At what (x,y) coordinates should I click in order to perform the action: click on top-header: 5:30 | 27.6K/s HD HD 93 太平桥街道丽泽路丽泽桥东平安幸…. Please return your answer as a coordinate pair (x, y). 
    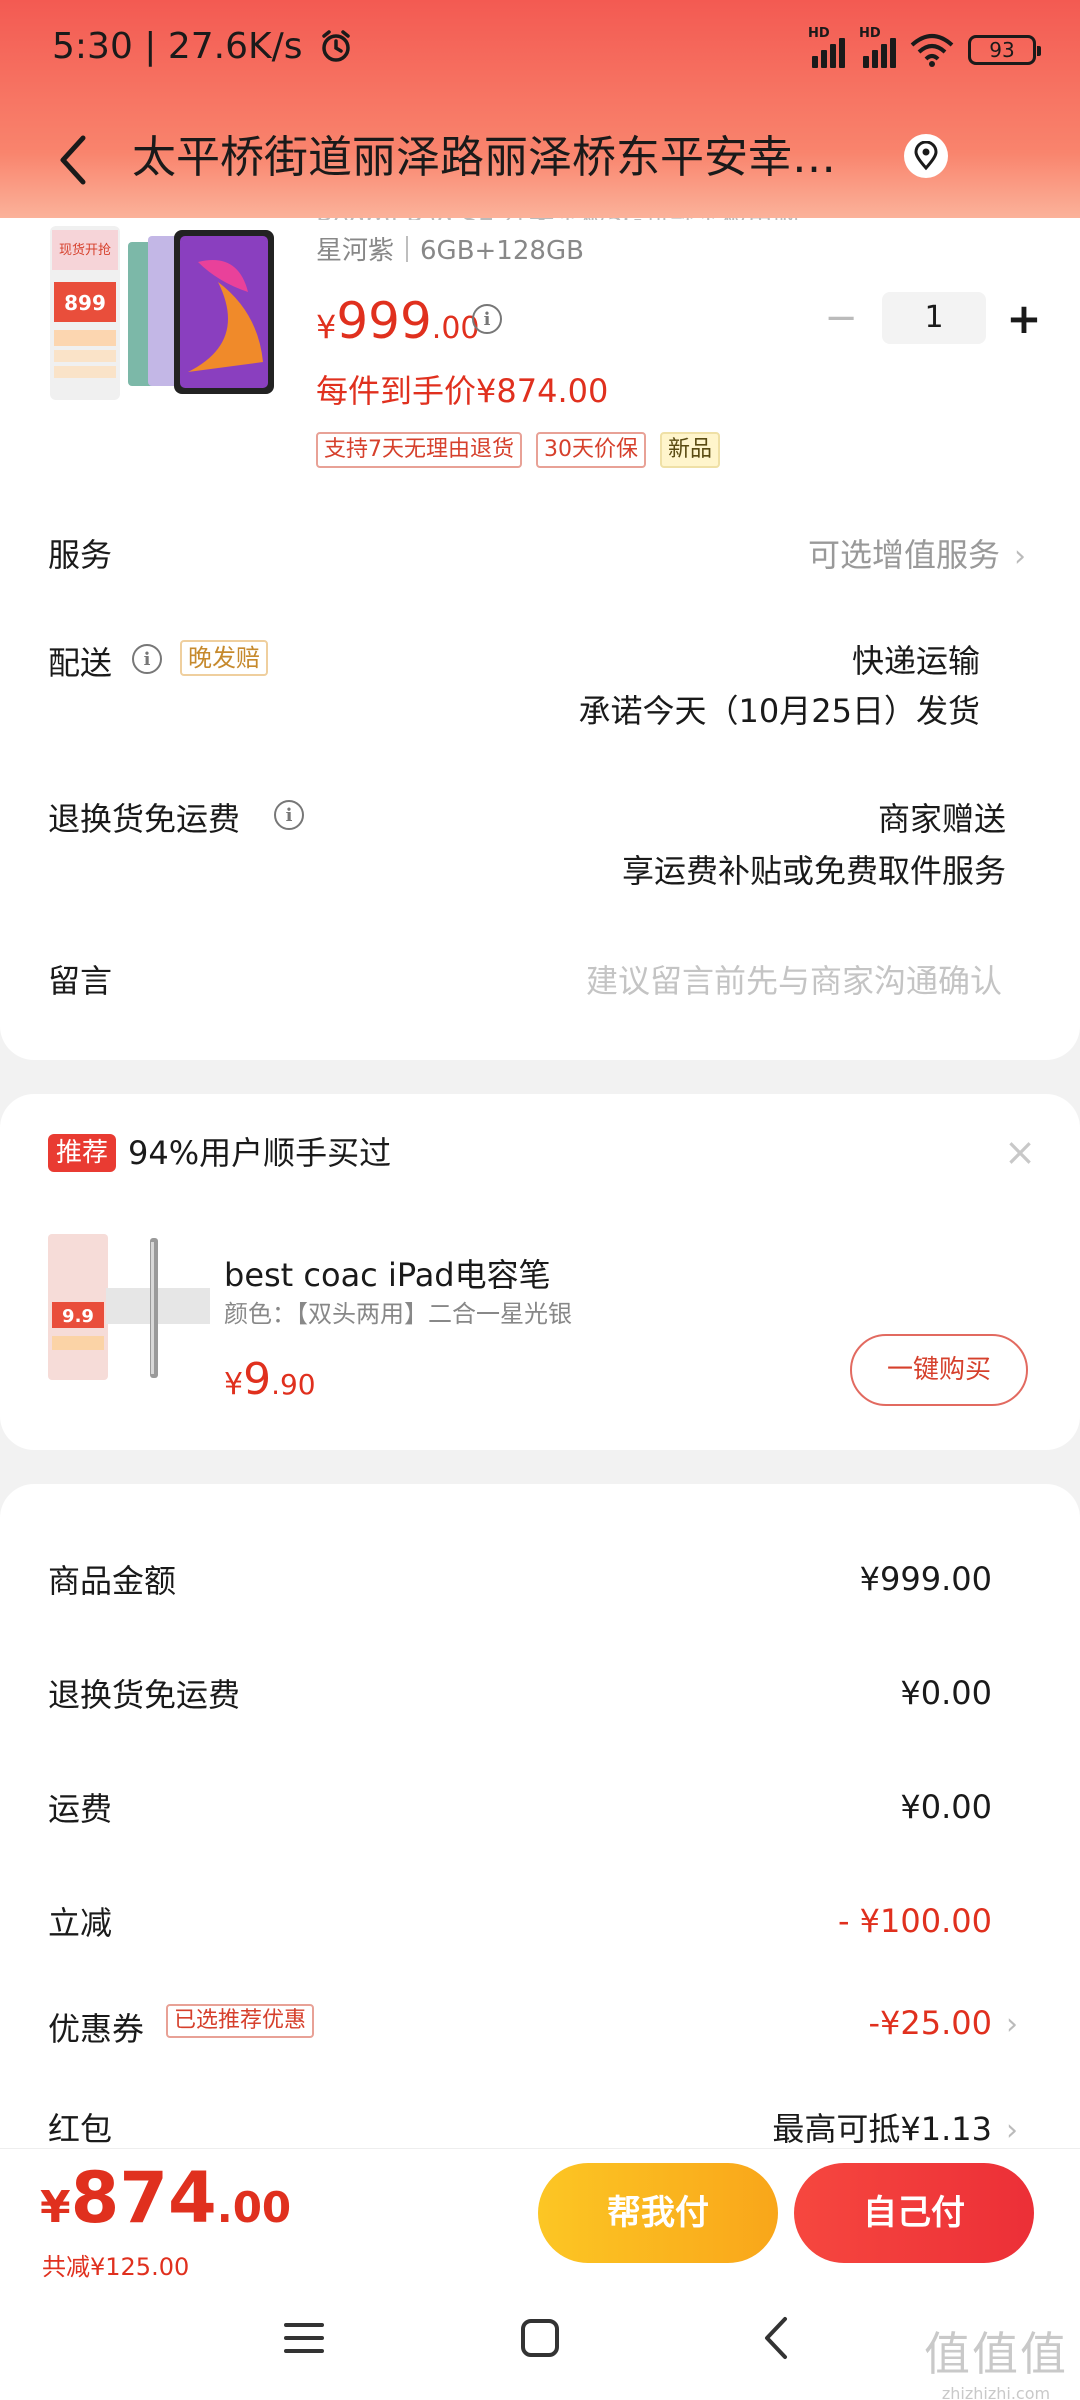
    Looking at the image, I should click on (540, 109).